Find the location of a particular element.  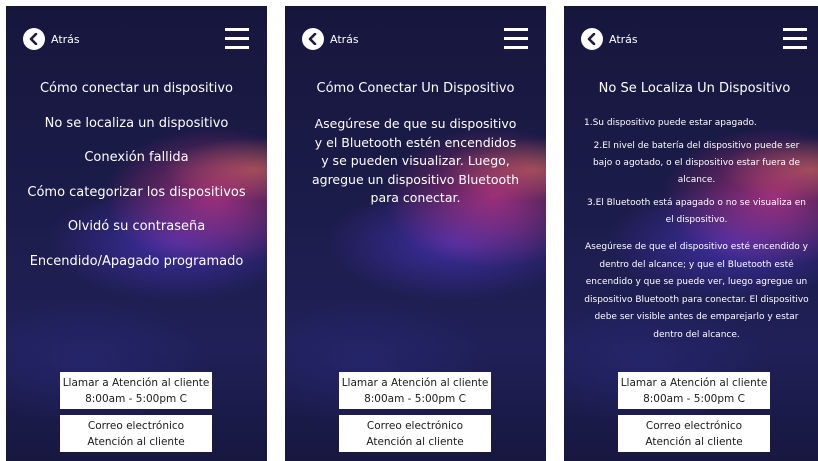

help-topic-forgot-password: Olvidó su contraseña is located at coordinates (136, 235).